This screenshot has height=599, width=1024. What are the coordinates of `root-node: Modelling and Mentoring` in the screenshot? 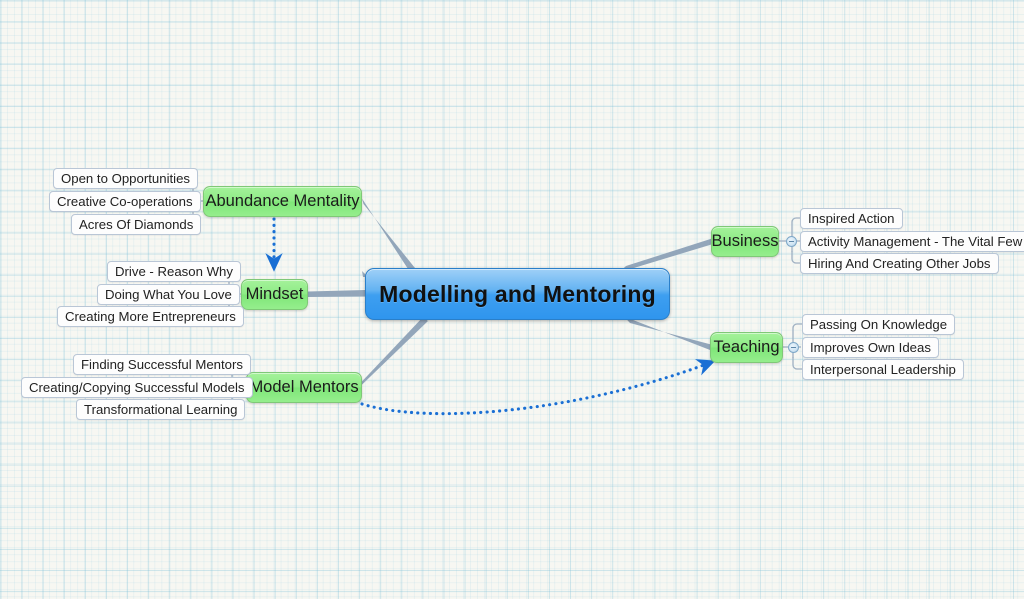 It's located at (517, 294).